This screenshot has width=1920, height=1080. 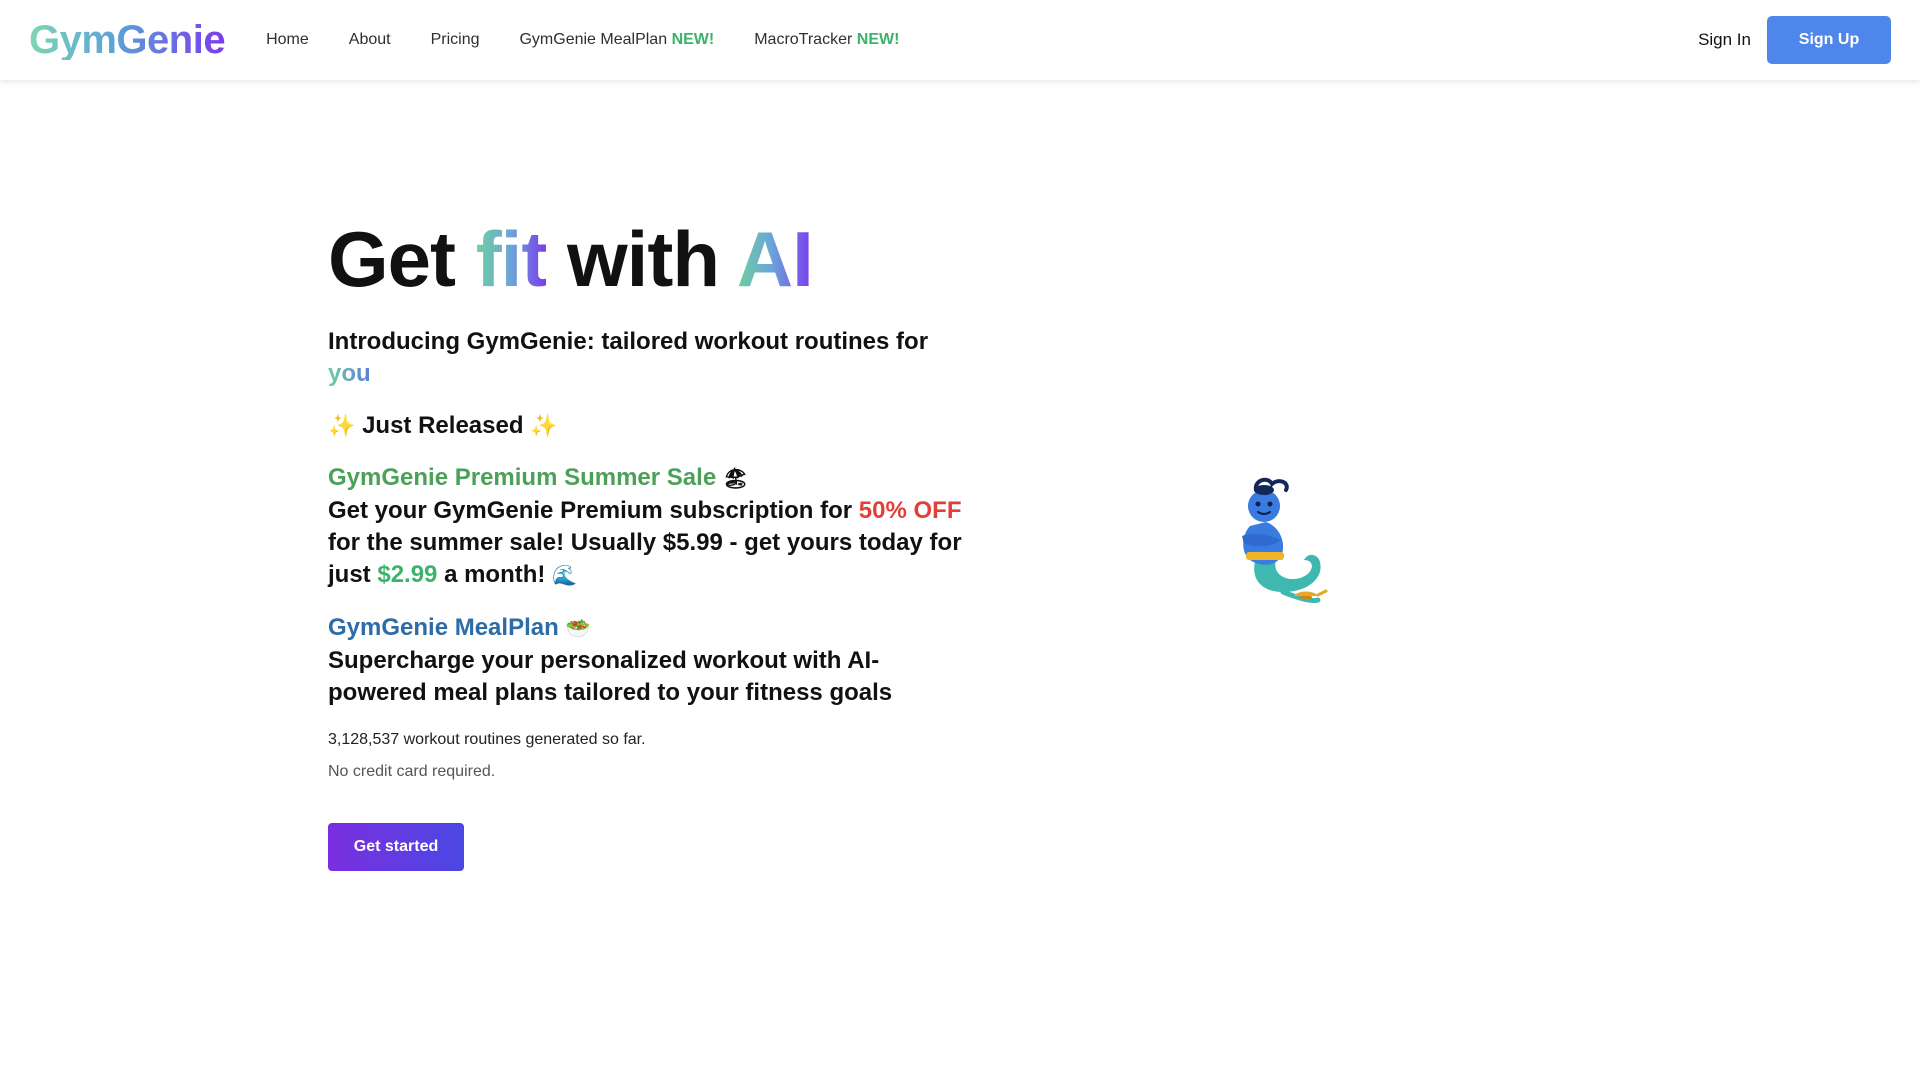 What do you see at coordinates (443, 627) in the screenshot?
I see `mealplan-title: GymGenie MealPlan` at bounding box center [443, 627].